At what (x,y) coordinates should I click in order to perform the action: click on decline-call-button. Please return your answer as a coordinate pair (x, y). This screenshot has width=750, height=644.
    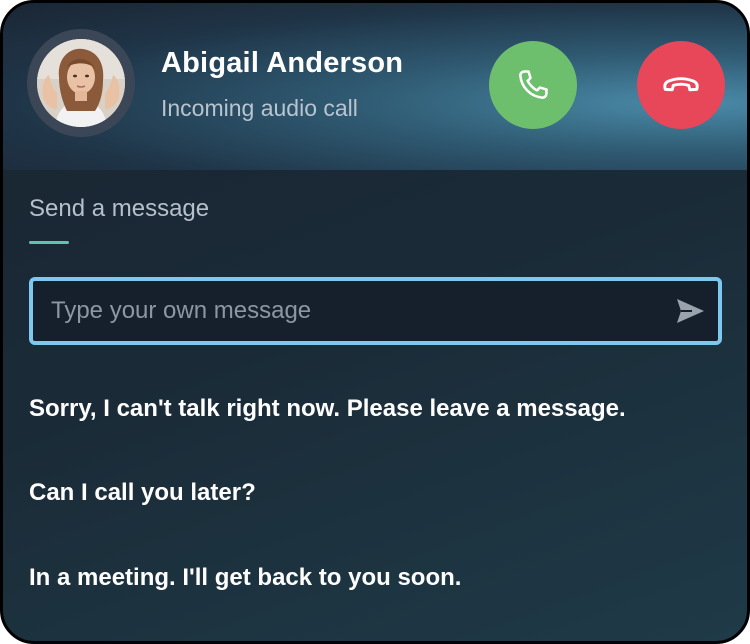
    Looking at the image, I should click on (681, 85).